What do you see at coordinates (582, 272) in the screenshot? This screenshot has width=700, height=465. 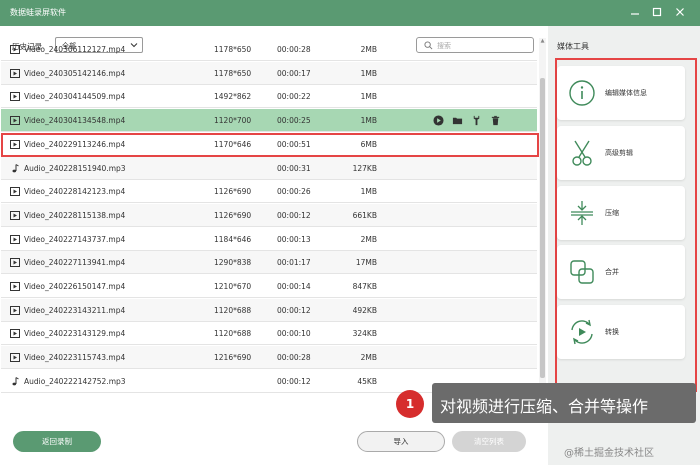 I see `merge-icon` at bounding box center [582, 272].